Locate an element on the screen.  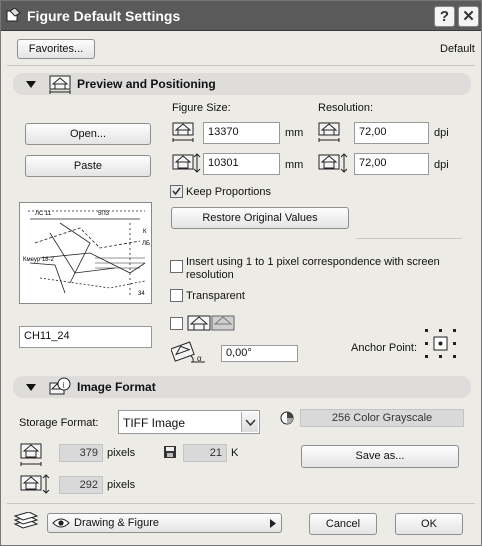
pixel-width-icon is located at coordinates (31, 454).